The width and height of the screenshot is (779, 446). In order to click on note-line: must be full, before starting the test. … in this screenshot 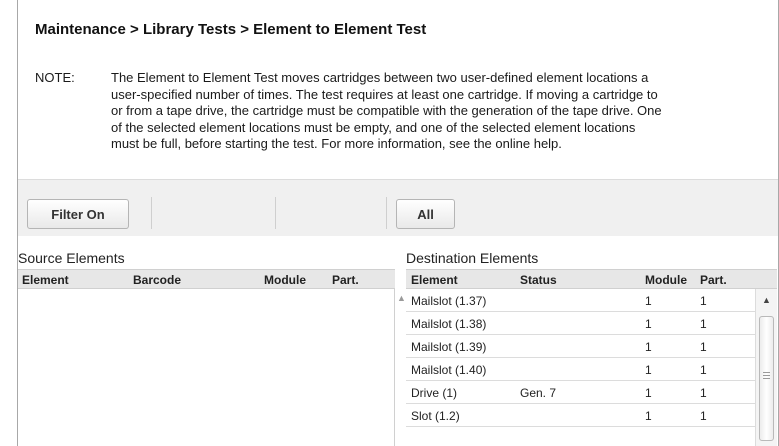, I will do `click(336, 144)`.